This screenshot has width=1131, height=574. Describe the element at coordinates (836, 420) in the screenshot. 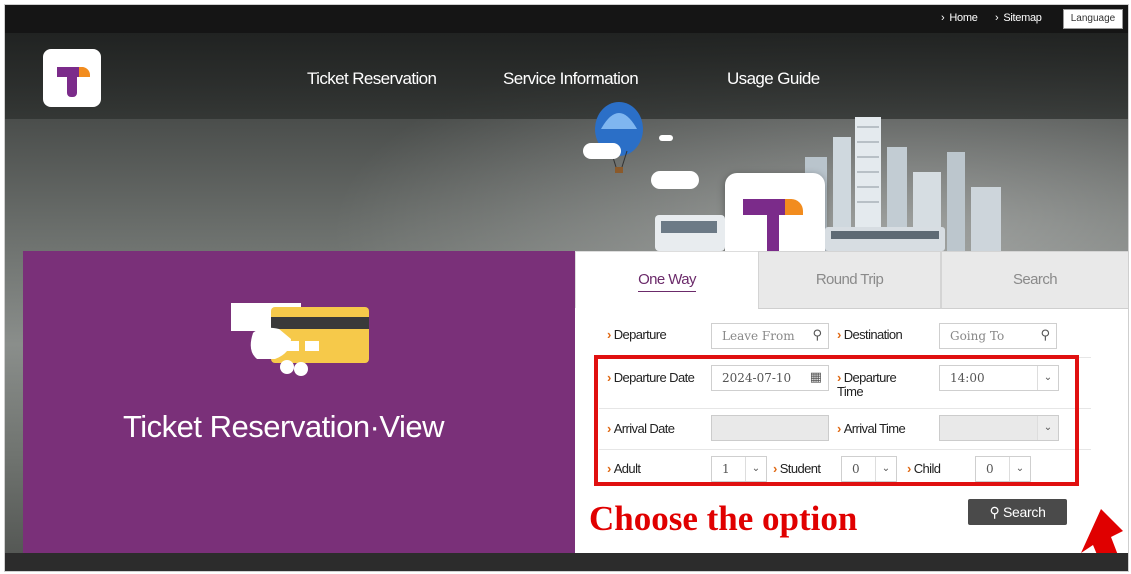

I see `highlight-box` at that location.